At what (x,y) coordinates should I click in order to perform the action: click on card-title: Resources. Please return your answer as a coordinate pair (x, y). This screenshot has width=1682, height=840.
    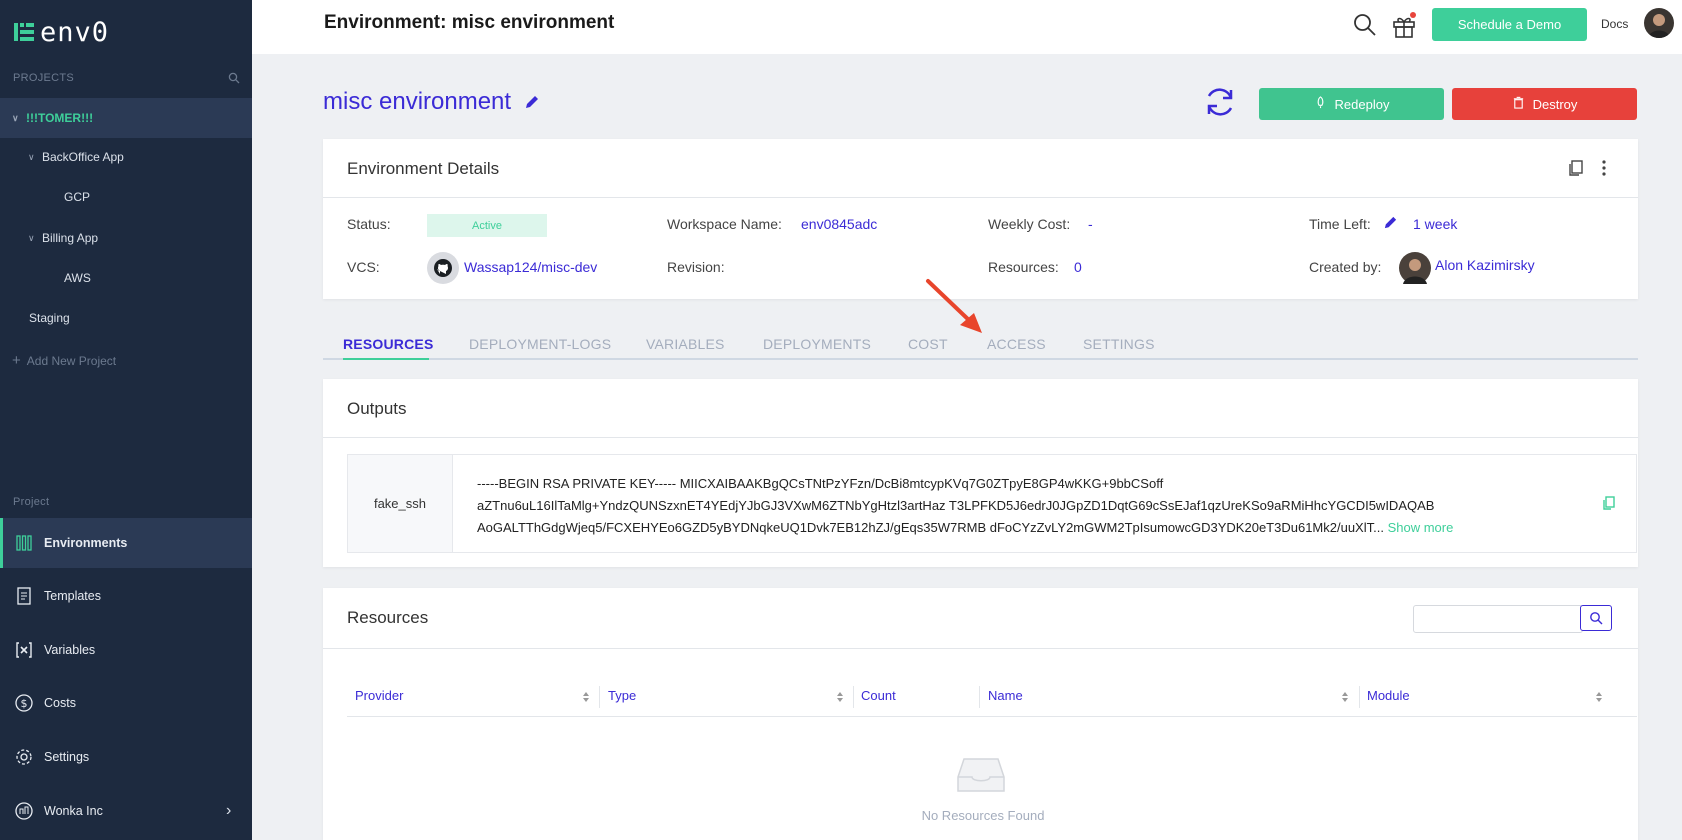
    Looking at the image, I should click on (388, 617).